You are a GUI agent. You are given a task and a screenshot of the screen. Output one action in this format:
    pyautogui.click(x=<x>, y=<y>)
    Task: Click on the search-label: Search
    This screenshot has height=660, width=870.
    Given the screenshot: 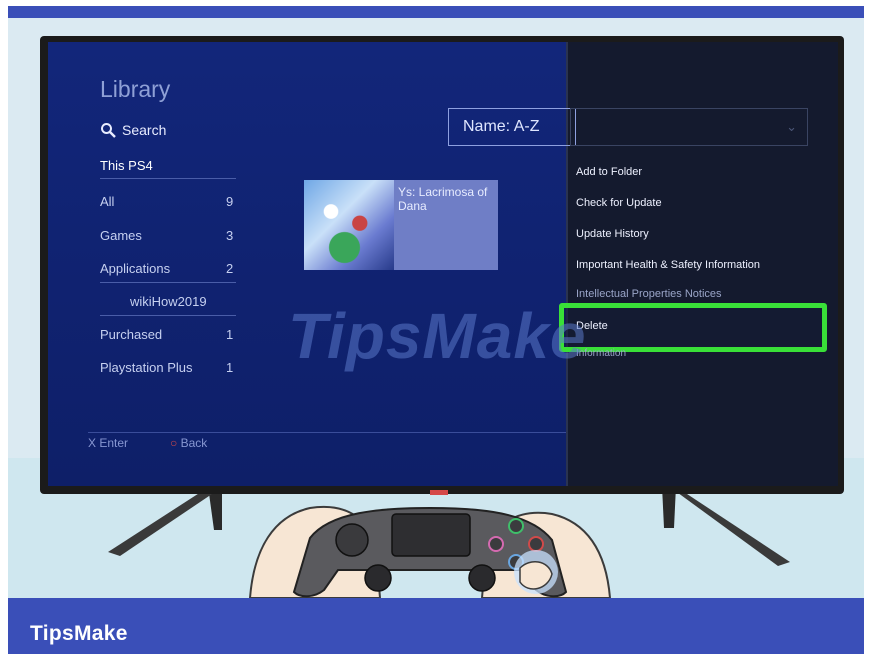 What is the action you would take?
    pyautogui.click(x=144, y=130)
    